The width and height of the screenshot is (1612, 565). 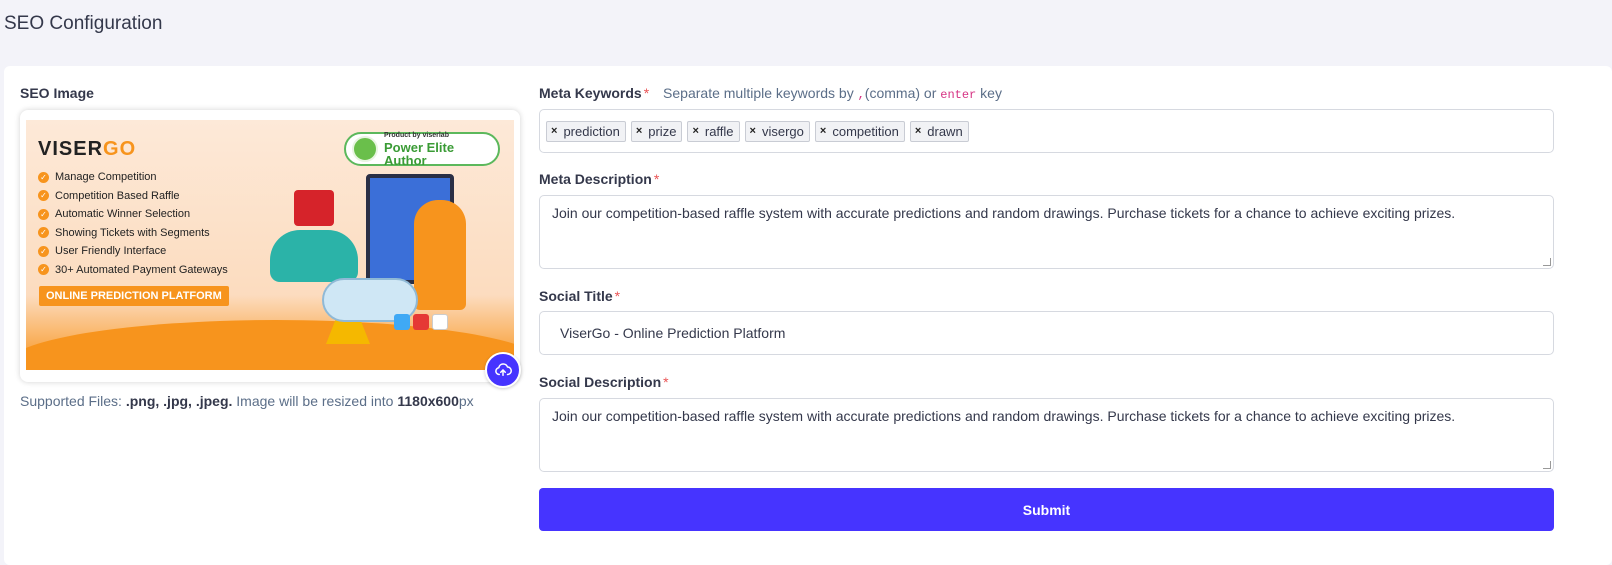 What do you see at coordinates (604, 382) in the screenshot?
I see `social-description-label: Social Description *` at bounding box center [604, 382].